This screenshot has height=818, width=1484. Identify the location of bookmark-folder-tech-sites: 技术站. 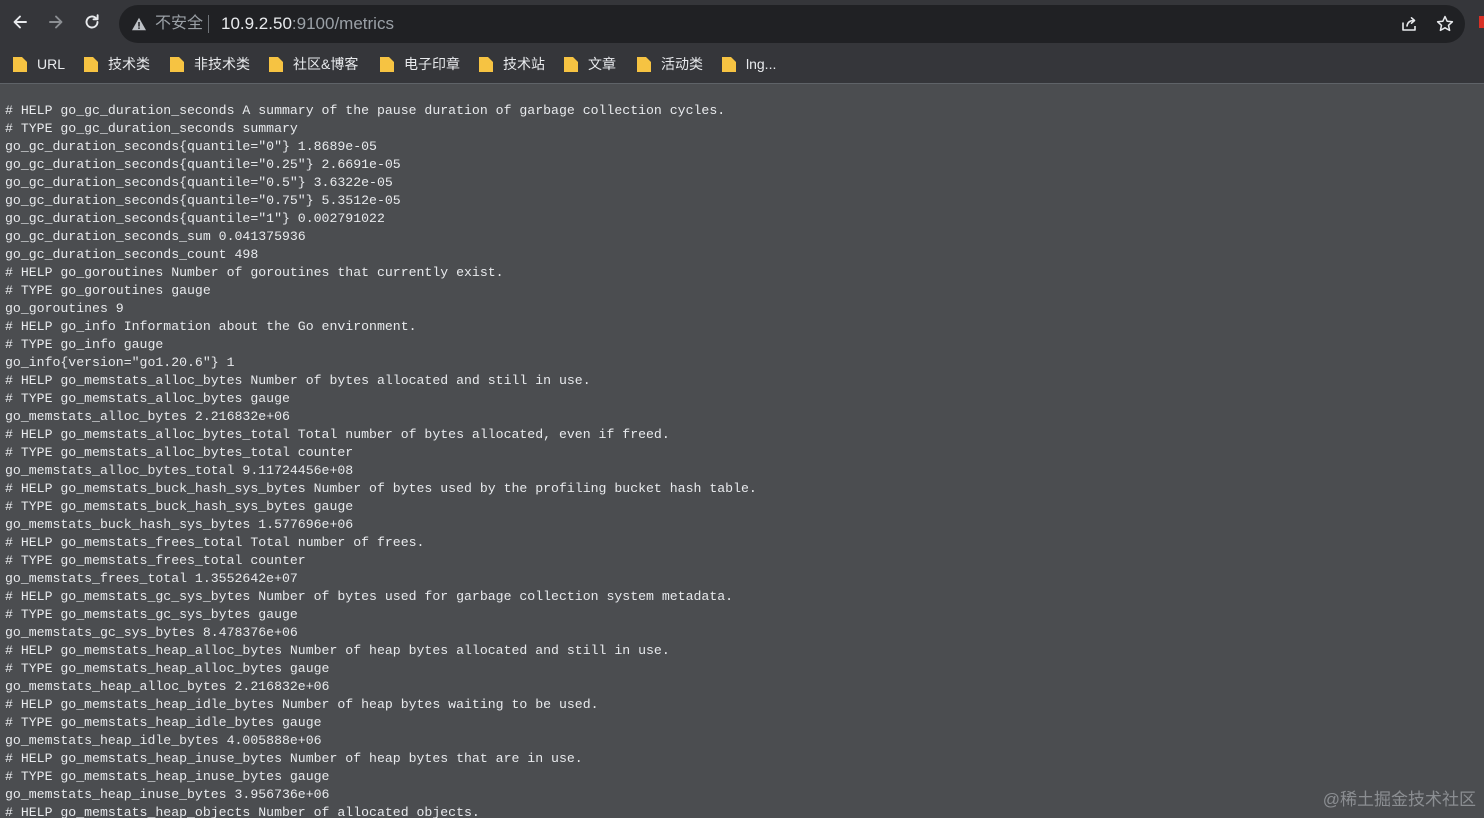
(512, 64).